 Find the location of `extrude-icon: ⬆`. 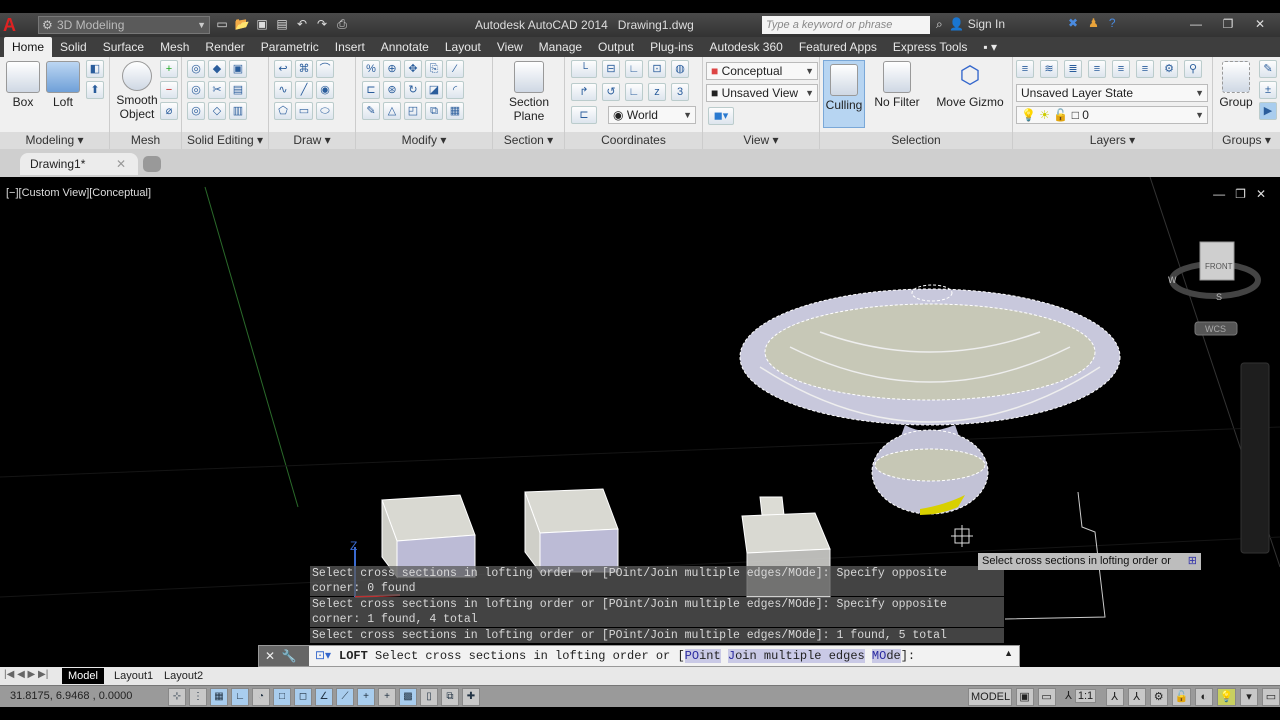

extrude-icon: ⬆ is located at coordinates (95, 90).